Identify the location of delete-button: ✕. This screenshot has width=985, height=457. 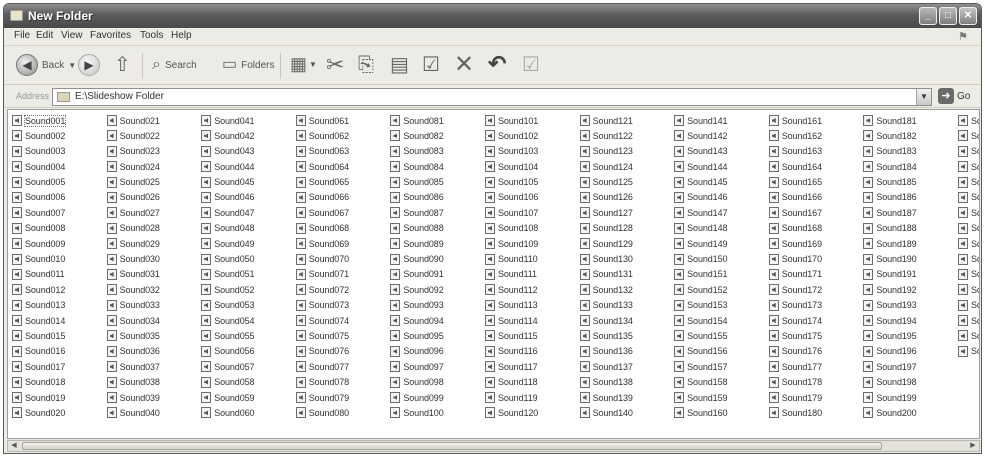
(464, 65).